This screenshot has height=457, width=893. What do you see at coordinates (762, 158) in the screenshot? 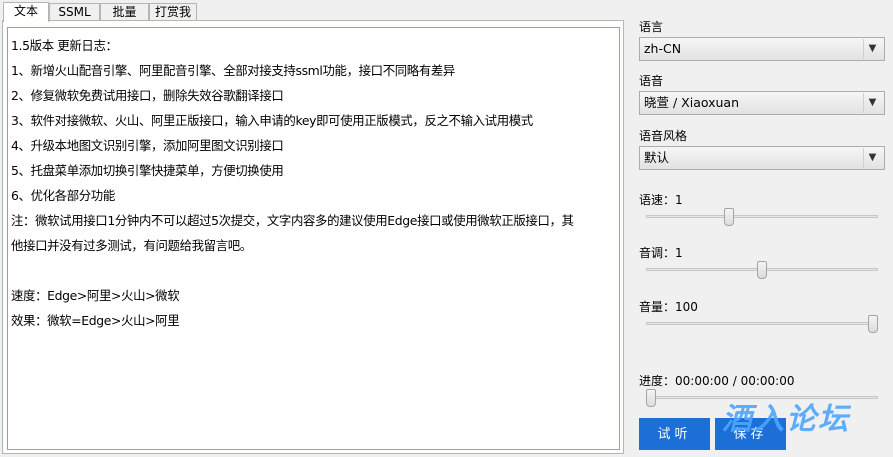
I see `style-select: 默认 ▼` at bounding box center [762, 158].